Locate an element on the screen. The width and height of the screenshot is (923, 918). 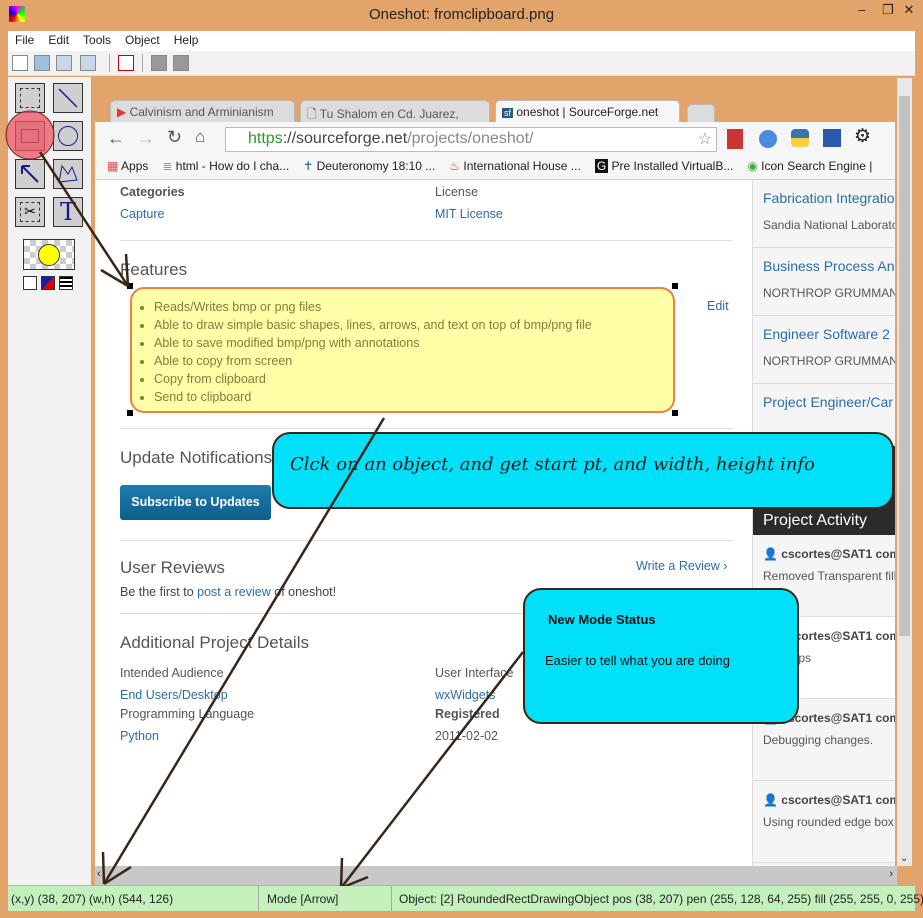
audience-link: End Users/Desktop is located at coordinates (174, 695).